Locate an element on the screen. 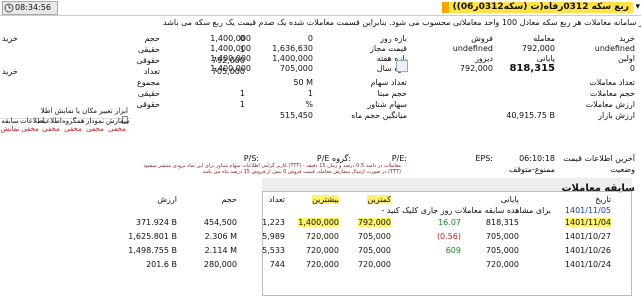 This screenshot has height=300, width=641. clock-icon is located at coordinates (9, 8).